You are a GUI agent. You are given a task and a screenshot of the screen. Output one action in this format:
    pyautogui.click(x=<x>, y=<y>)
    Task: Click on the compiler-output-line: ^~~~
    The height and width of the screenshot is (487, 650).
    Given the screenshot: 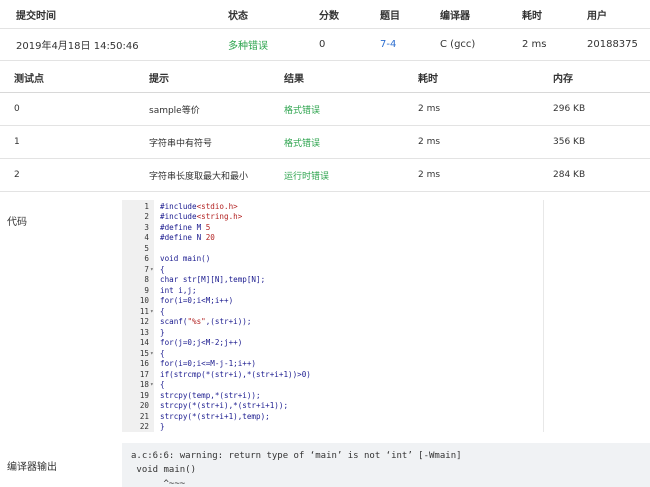 What is the action you would take?
    pyautogui.click(x=158, y=483)
    